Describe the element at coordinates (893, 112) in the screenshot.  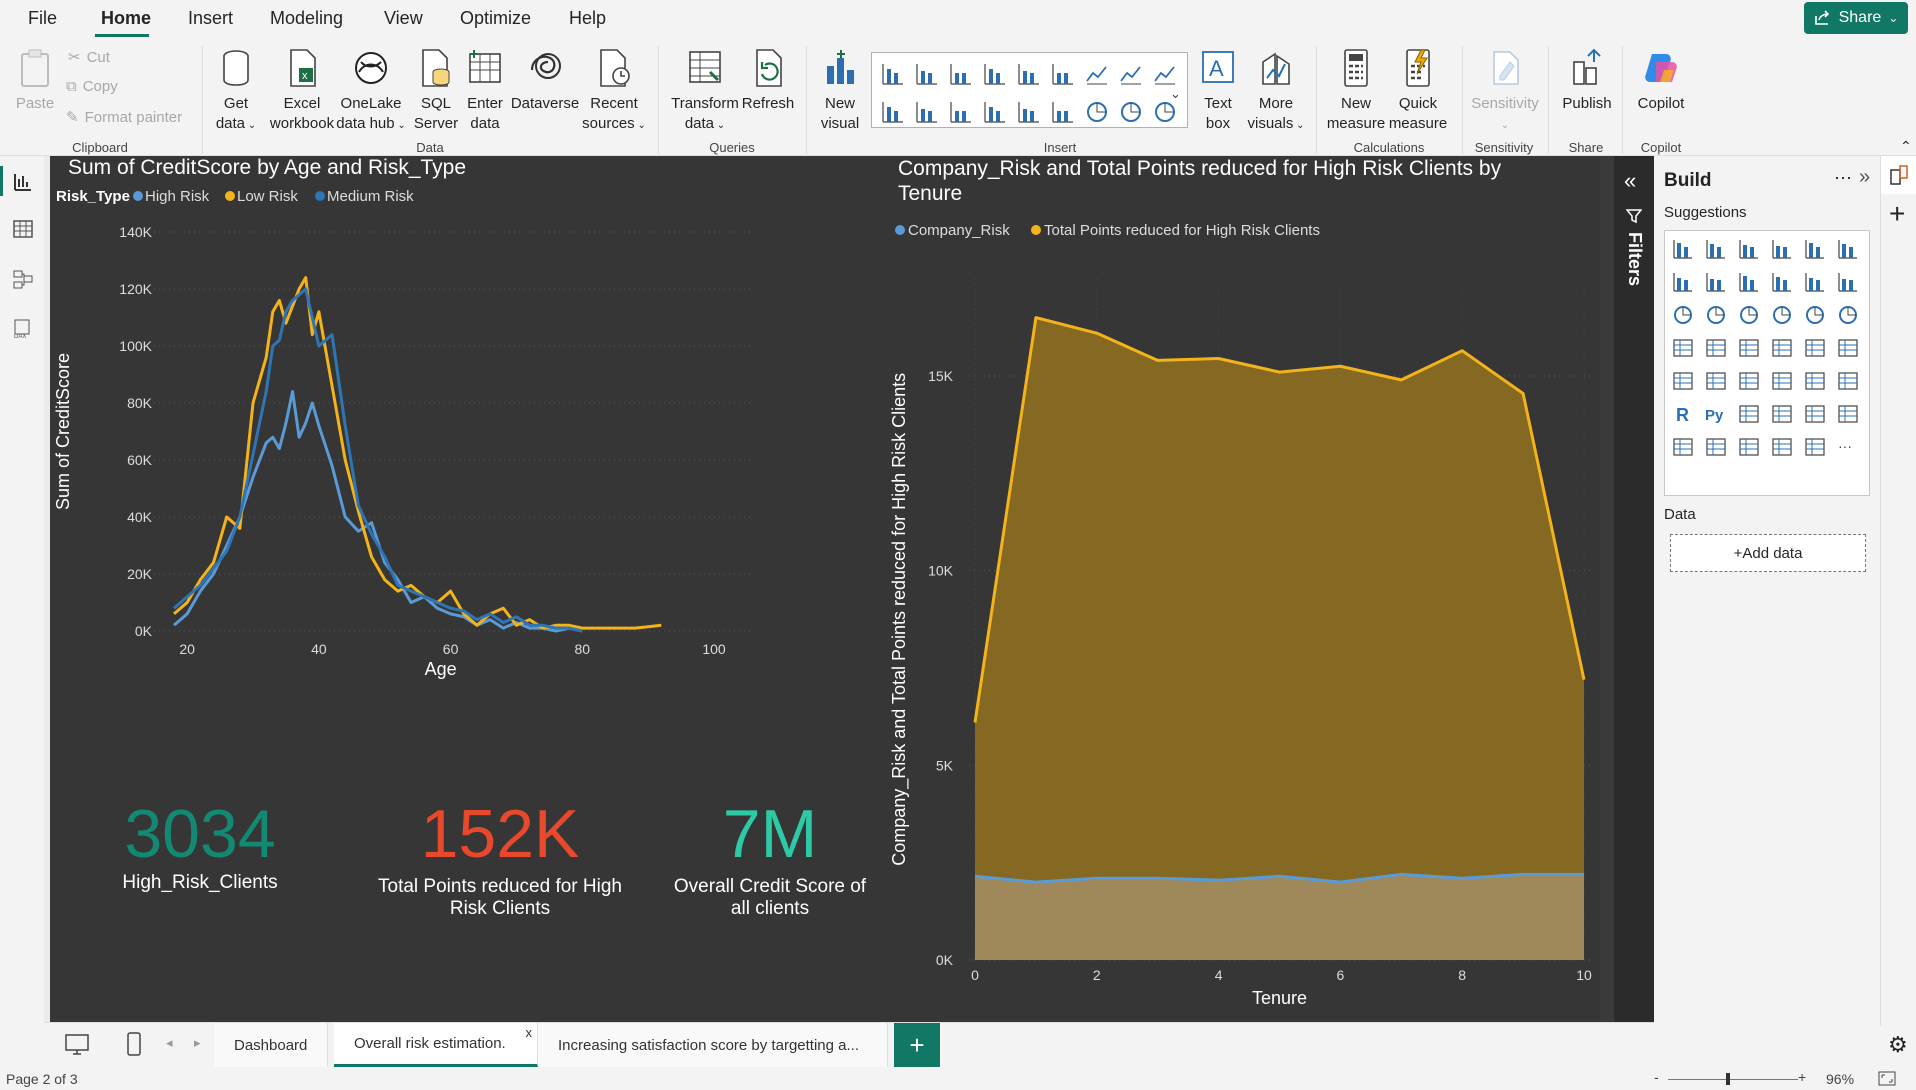
I see `pie-chart-icon` at that location.